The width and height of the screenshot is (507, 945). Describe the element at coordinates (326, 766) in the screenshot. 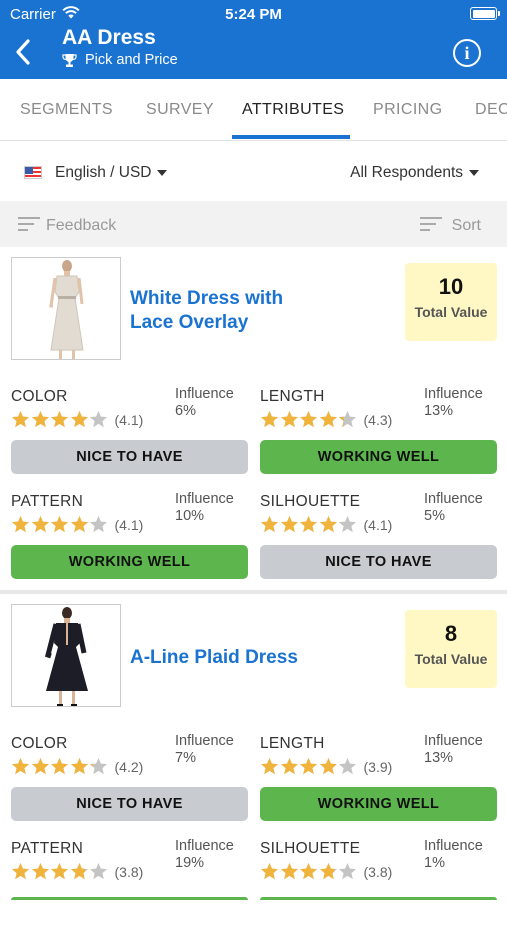

I see `star-rating: (3.9)` at that location.